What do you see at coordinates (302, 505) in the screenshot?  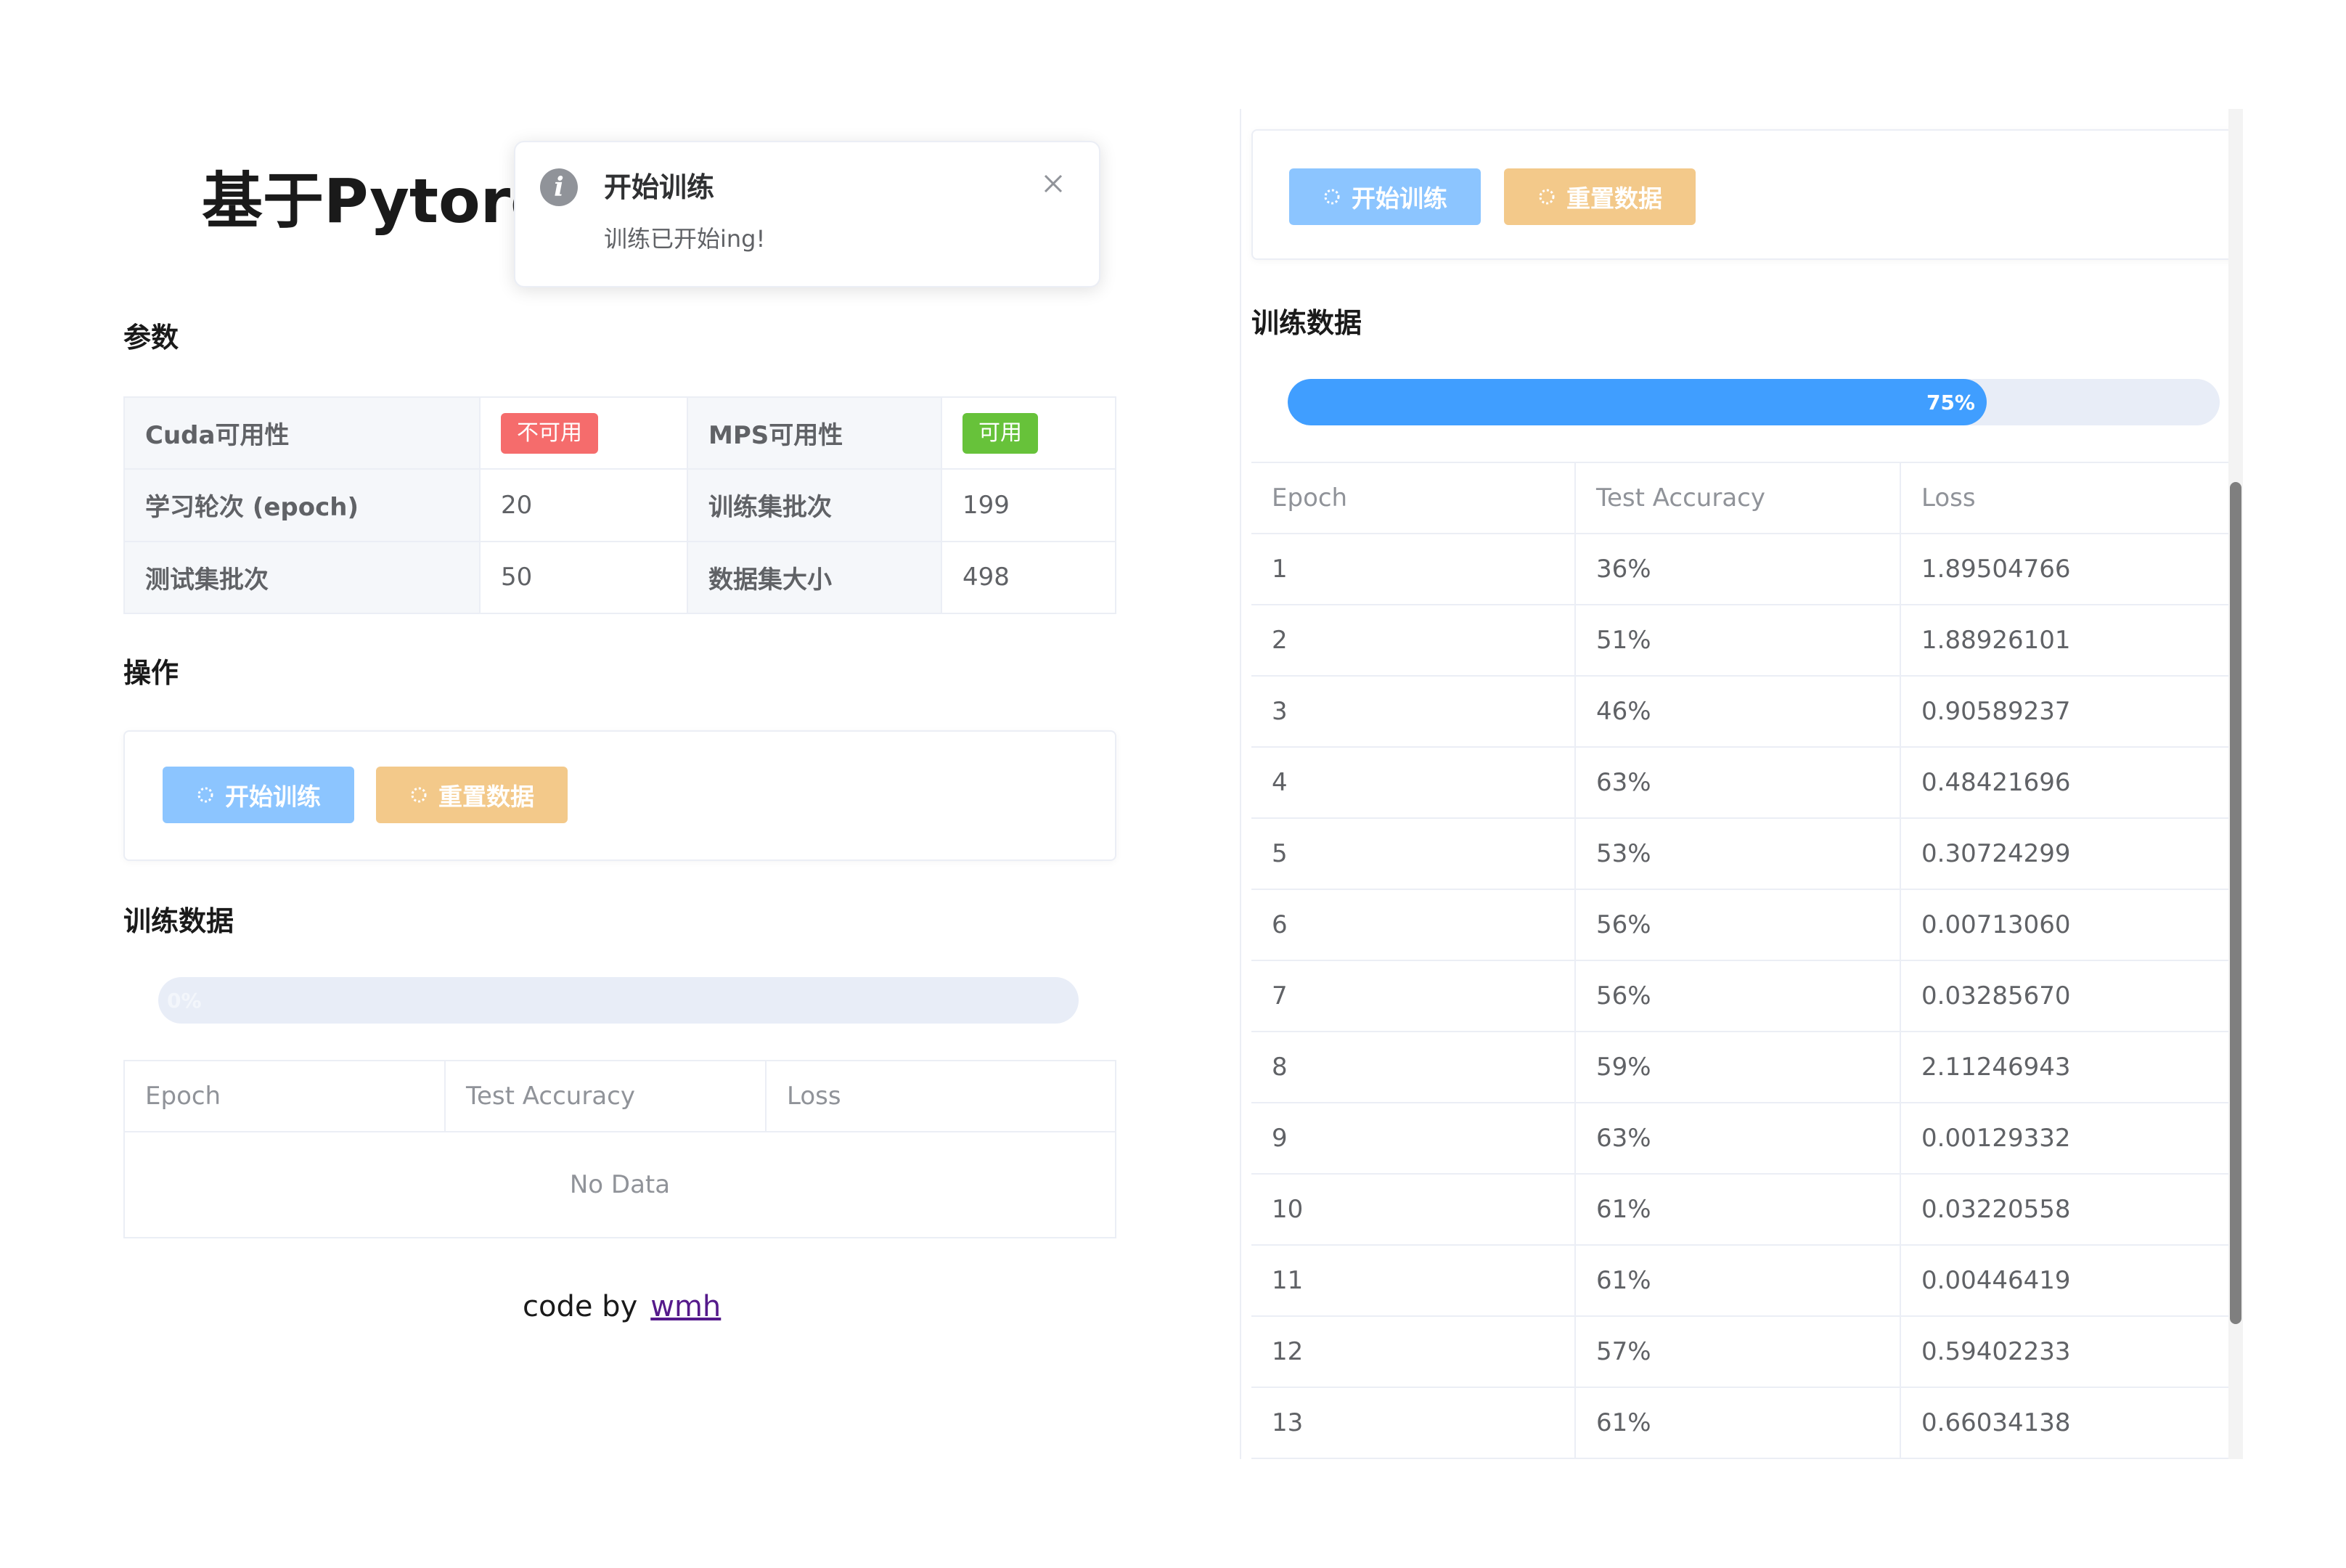 I see `epoch-label: 学习轮次 (epoch)` at bounding box center [302, 505].